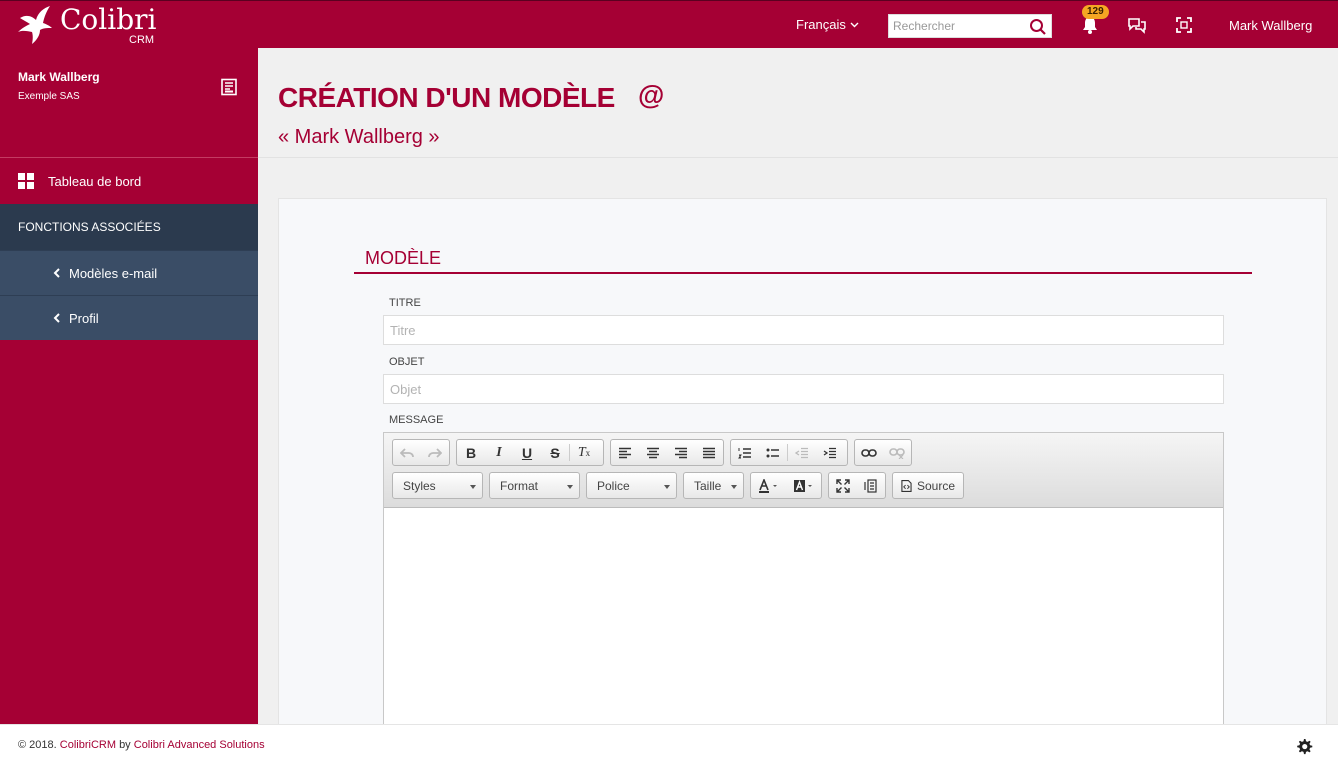 This screenshot has height=768, width=1338. What do you see at coordinates (773, 452) in the screenshot?
I see `bullet-list-icon` at bounding box center [773, 452].